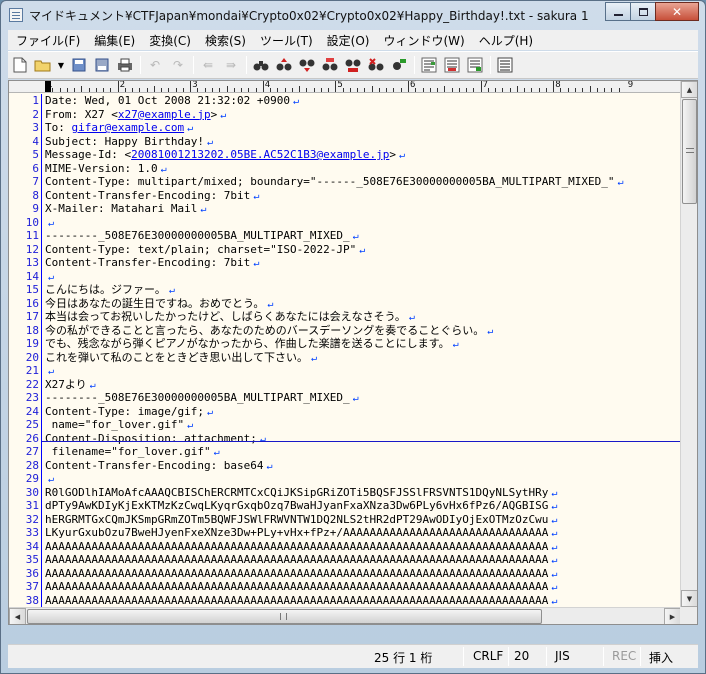  What do you see at coordinates (345, 196) in the screenshot?
I see `text-line: 8 Content-Transfer-Encoding: 7bit ↵` at bounding box center [345, 196].